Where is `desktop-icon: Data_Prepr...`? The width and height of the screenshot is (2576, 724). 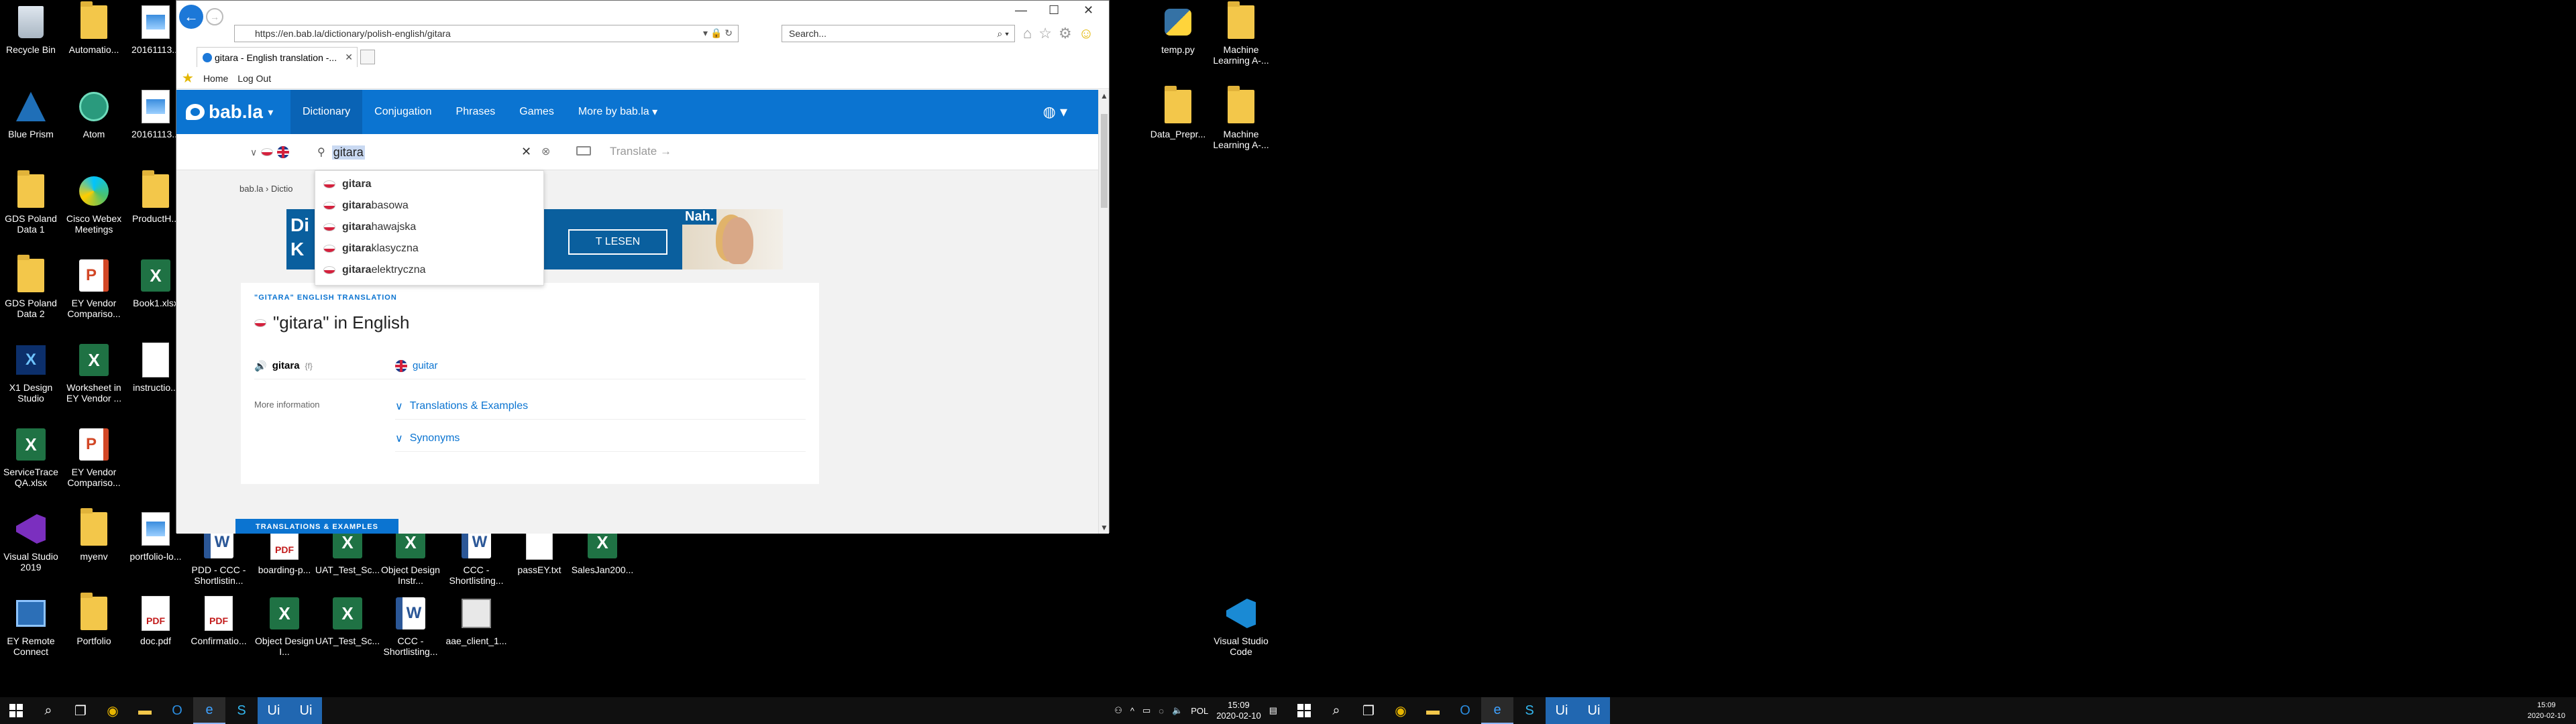
desktop-icon: Data_Prepr... is located at coordinates (1178, 112).